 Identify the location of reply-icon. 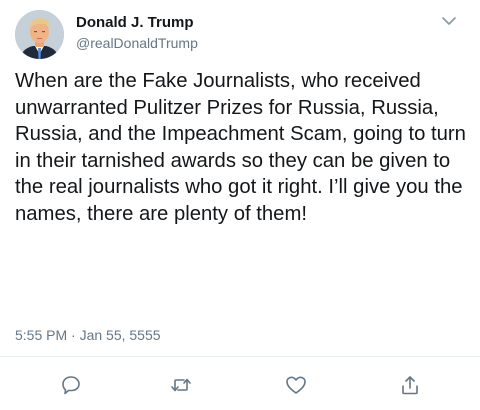
(71, 385).